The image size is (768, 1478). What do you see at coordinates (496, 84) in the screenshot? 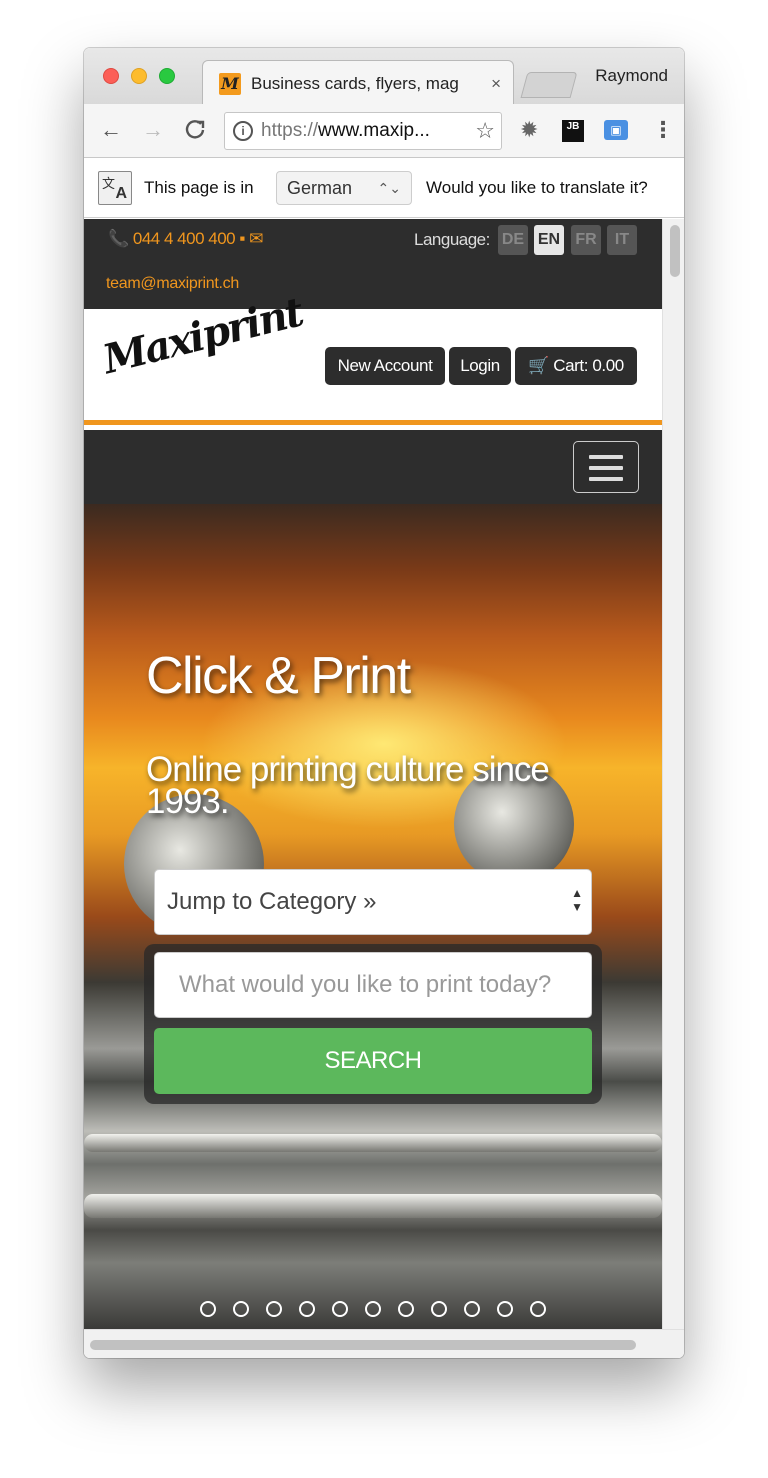
I see `tab-close-icon: ×` at bounding box center [496, 84].